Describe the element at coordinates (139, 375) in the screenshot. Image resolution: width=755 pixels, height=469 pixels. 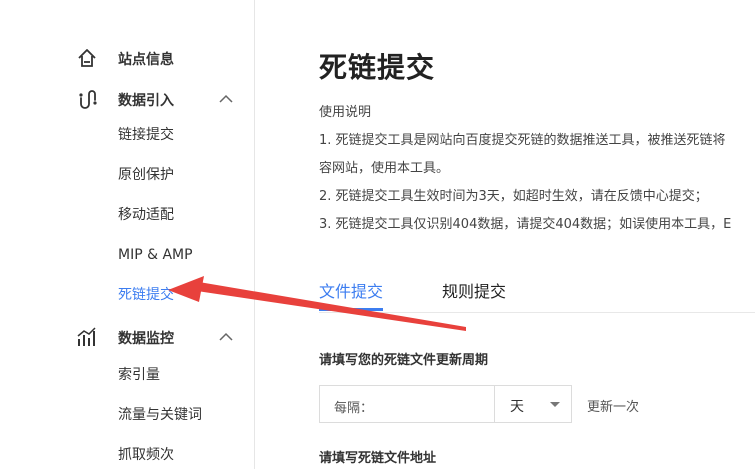
I see `sidebar-item-index-volume: 索引量` at that location.